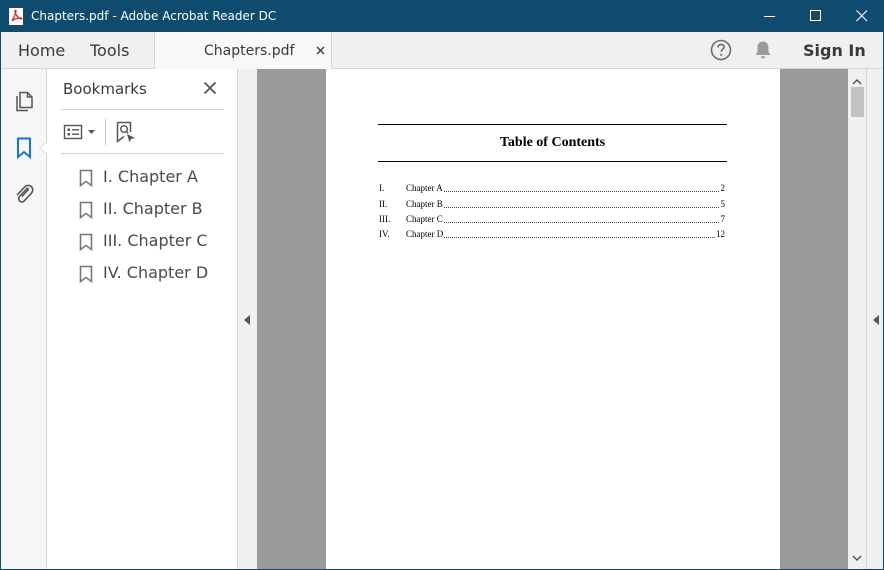  Describe the element at coordinates (770, 16) in the screenshot. I see `minimize-button` at that location.